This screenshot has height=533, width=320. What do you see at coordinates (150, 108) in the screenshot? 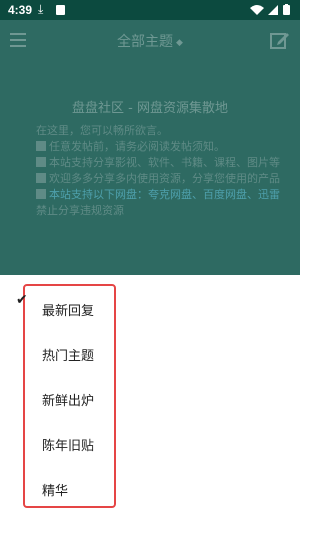
I see `notice-title: 盘盘社区 - 网盘资源集散地` at bounding box center [150, 108].